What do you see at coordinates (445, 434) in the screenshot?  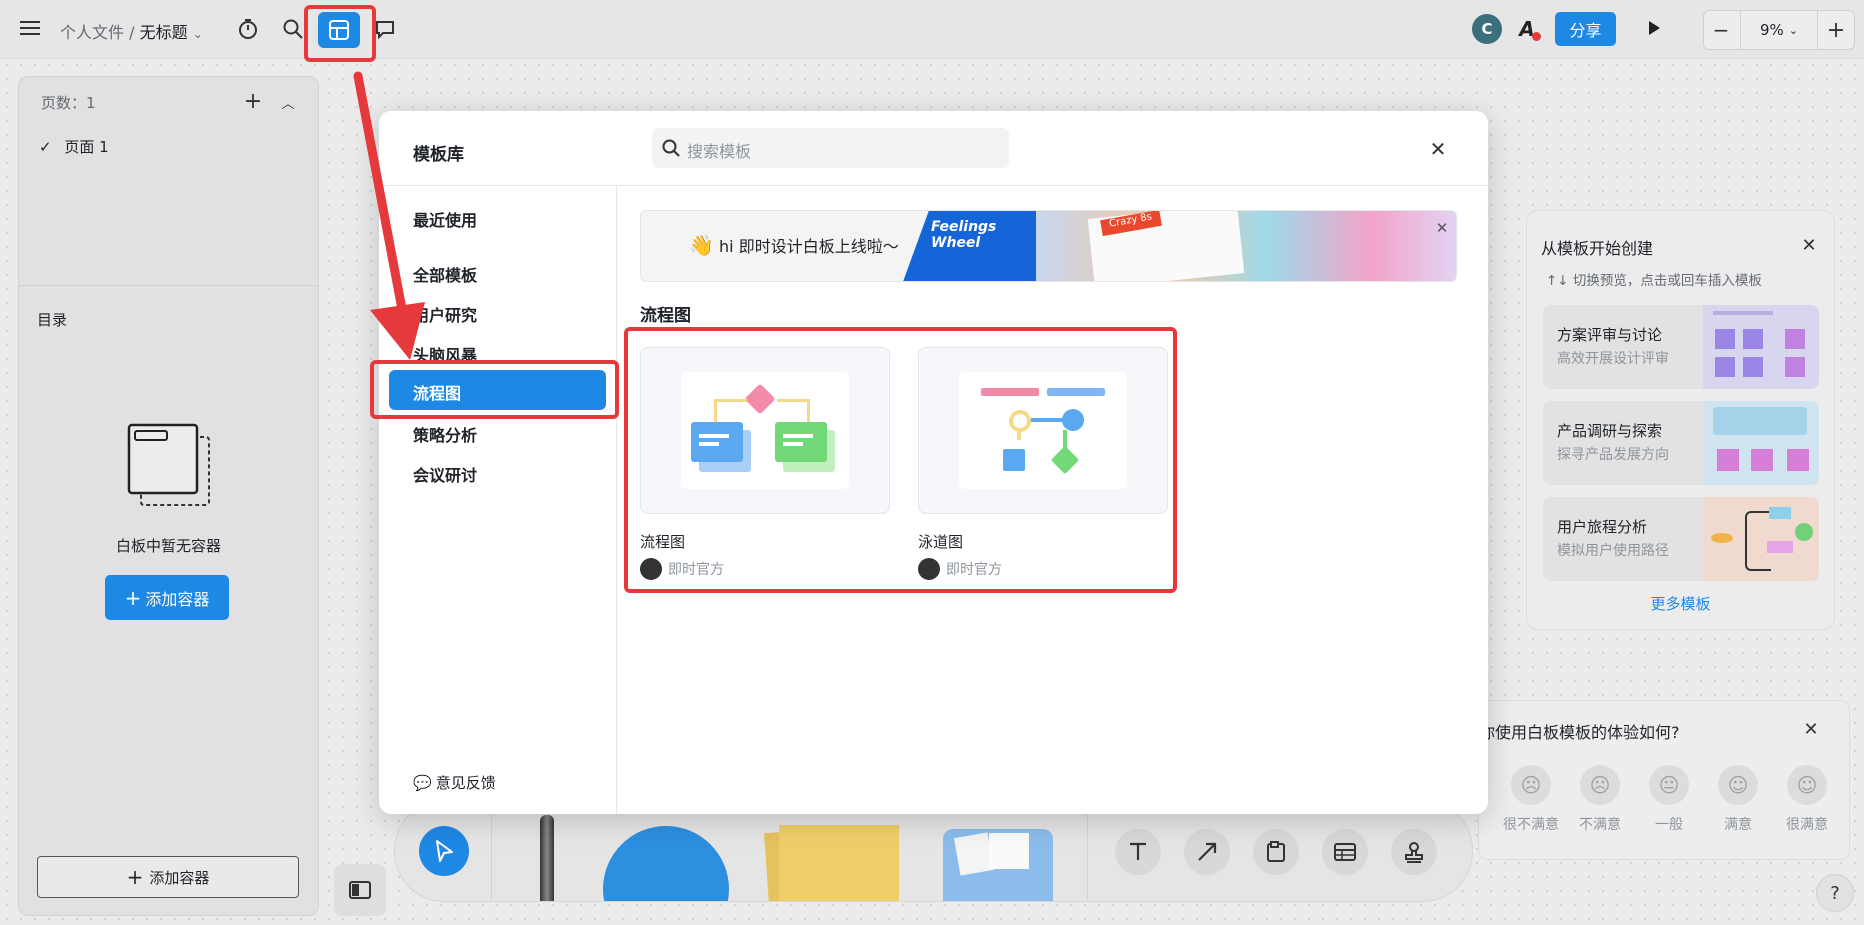 I see `nav-item-strategy: 策略分析` at bounding box center [445, 434].